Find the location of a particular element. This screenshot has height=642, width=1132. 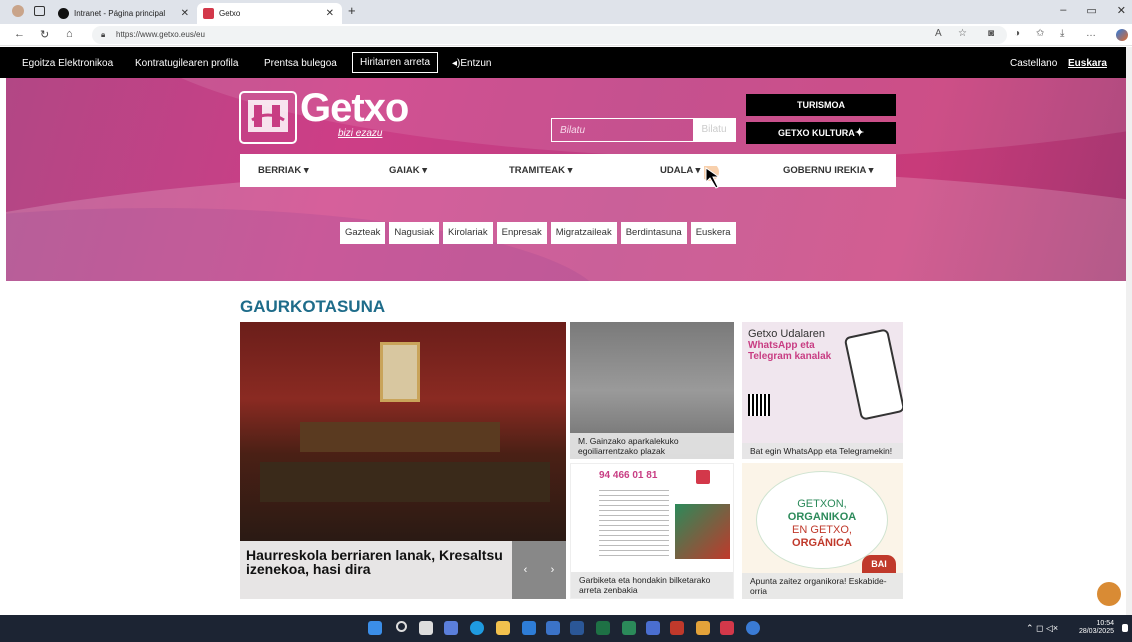

nav-udala: UDALA ▾ is located at coordinates (680, 170).